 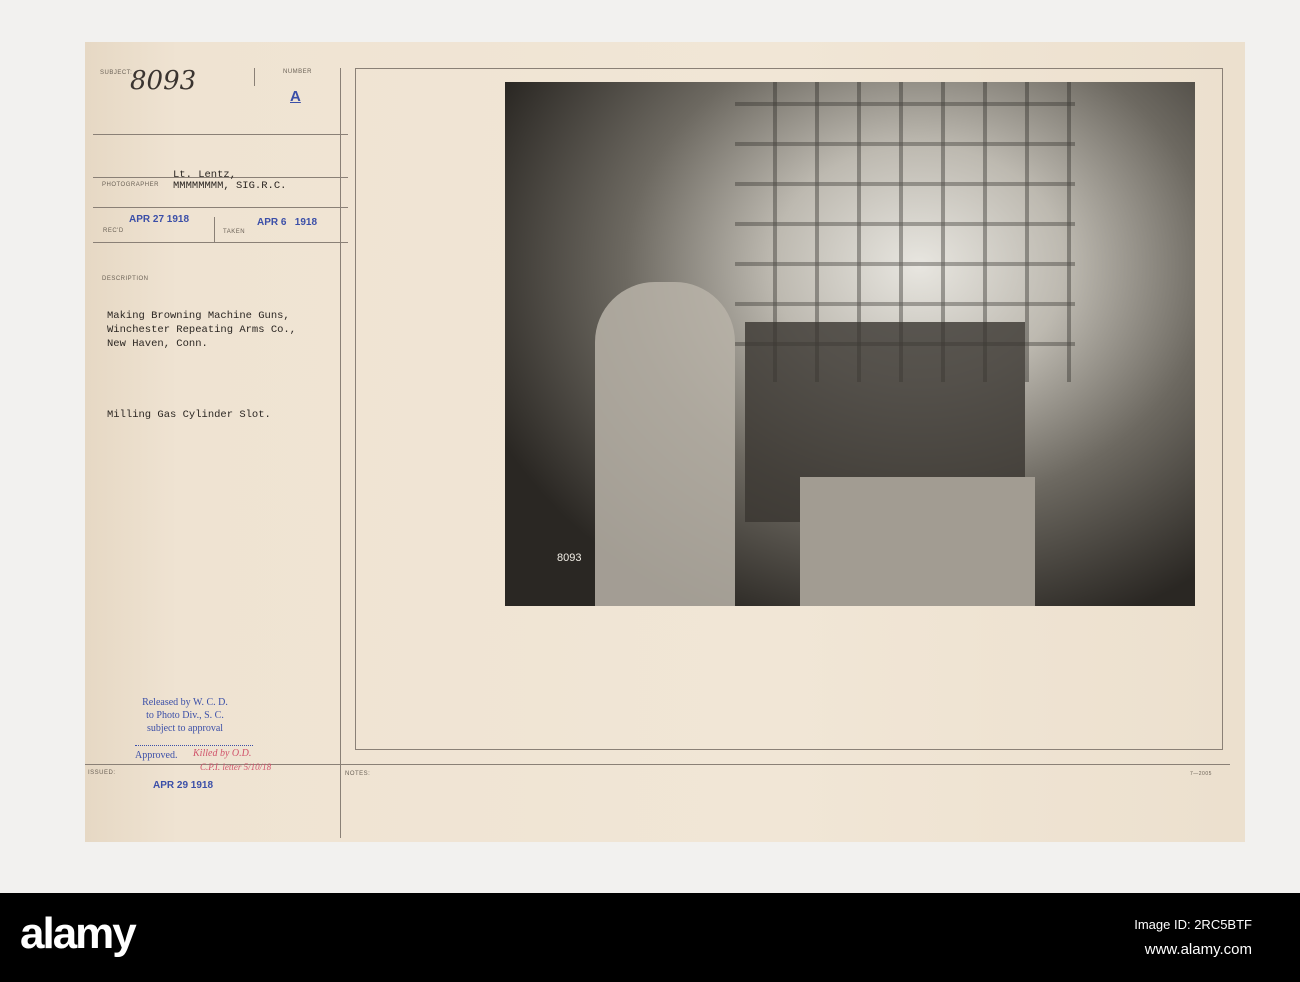 I want to click on description-line: Winchester Repeating Arms Co.,, so click(x=202, y=330).